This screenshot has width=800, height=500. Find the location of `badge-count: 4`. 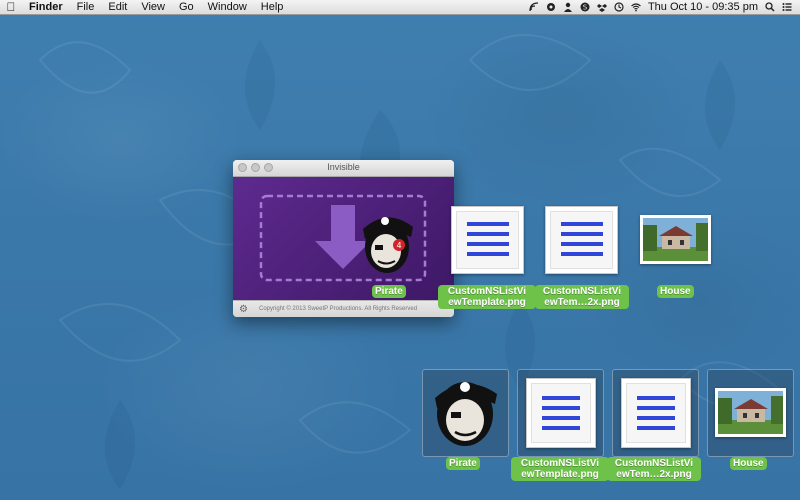

badge-count: 4 is located at coordinates (398, 245).